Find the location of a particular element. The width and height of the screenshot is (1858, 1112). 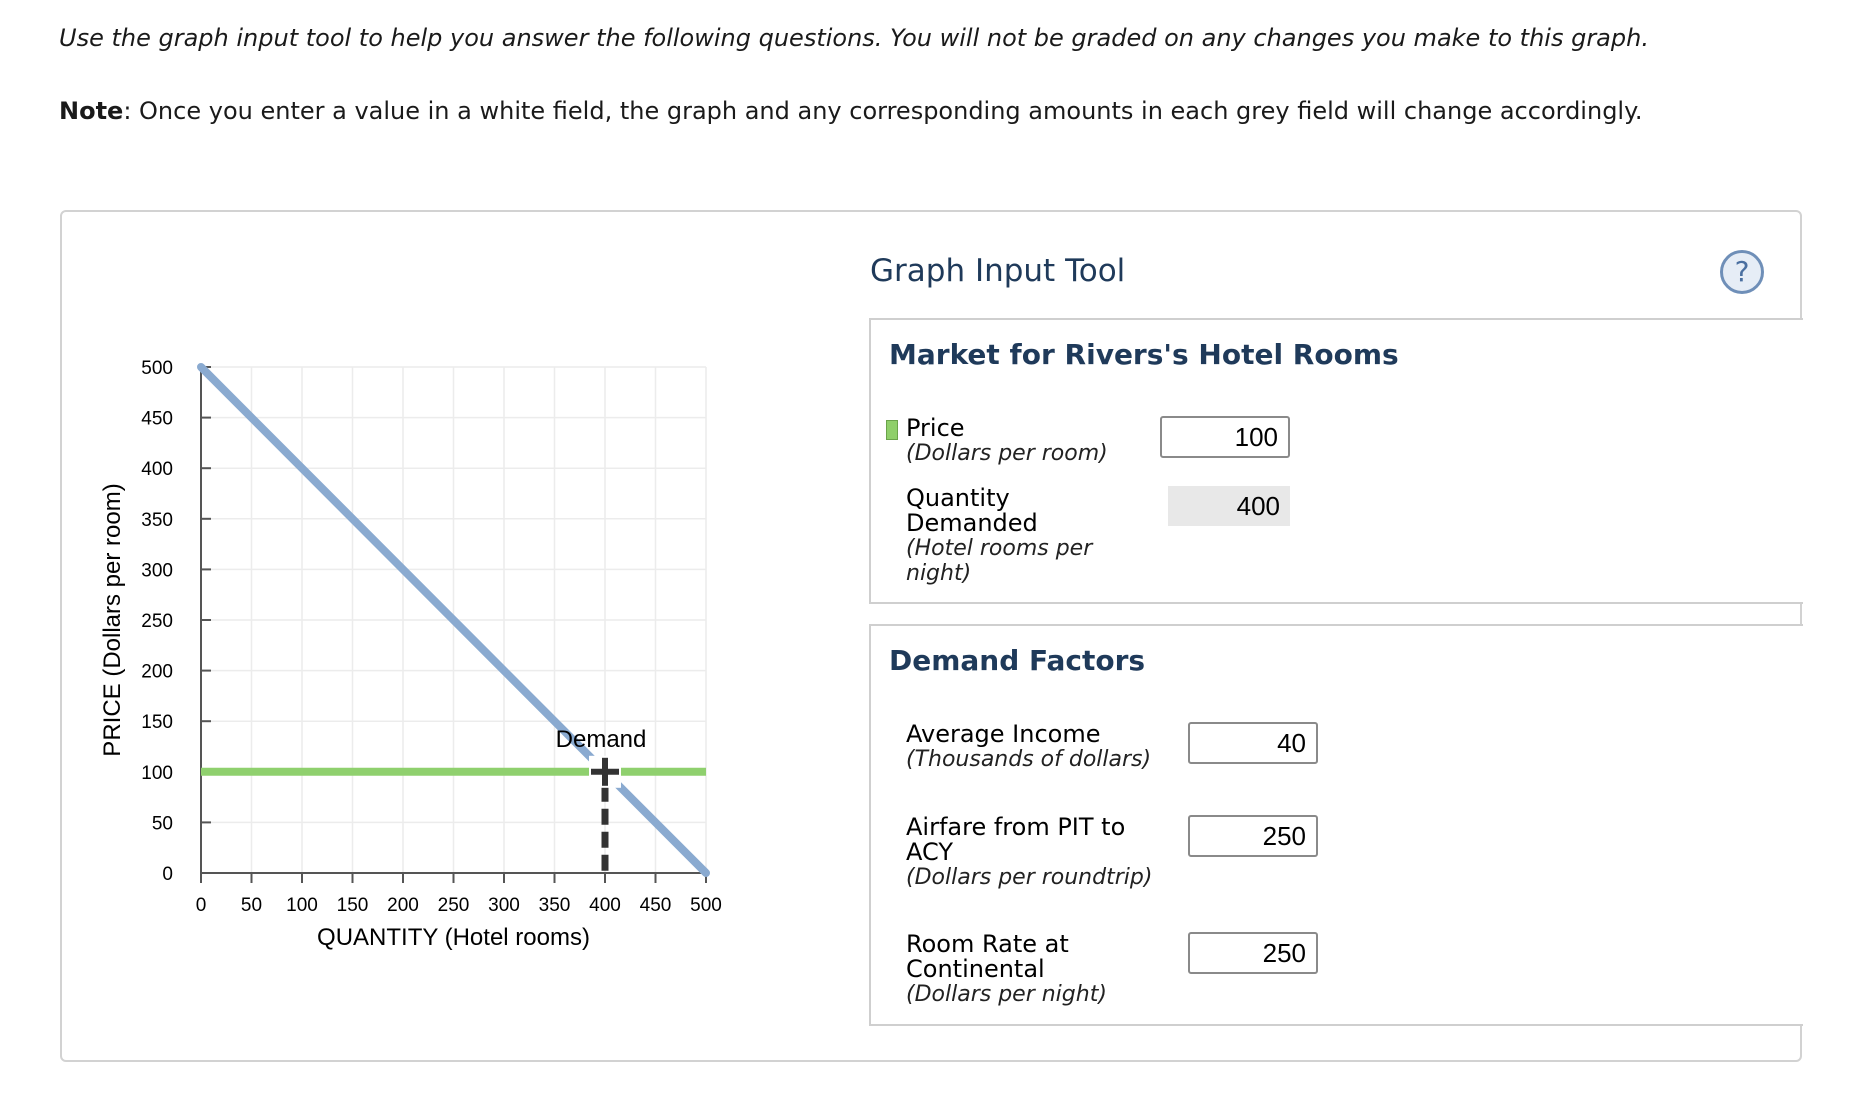

question-circle-icon: ? is located at coordinates (1742, 272).